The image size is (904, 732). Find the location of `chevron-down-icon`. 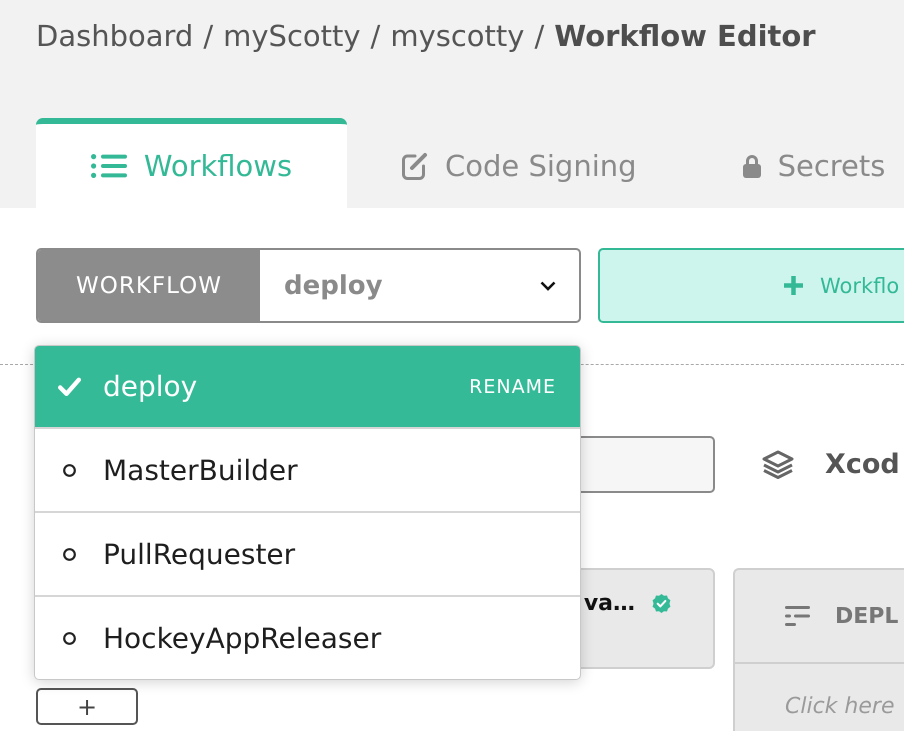

chevron-down-icon is located at coordinates (548, 285).